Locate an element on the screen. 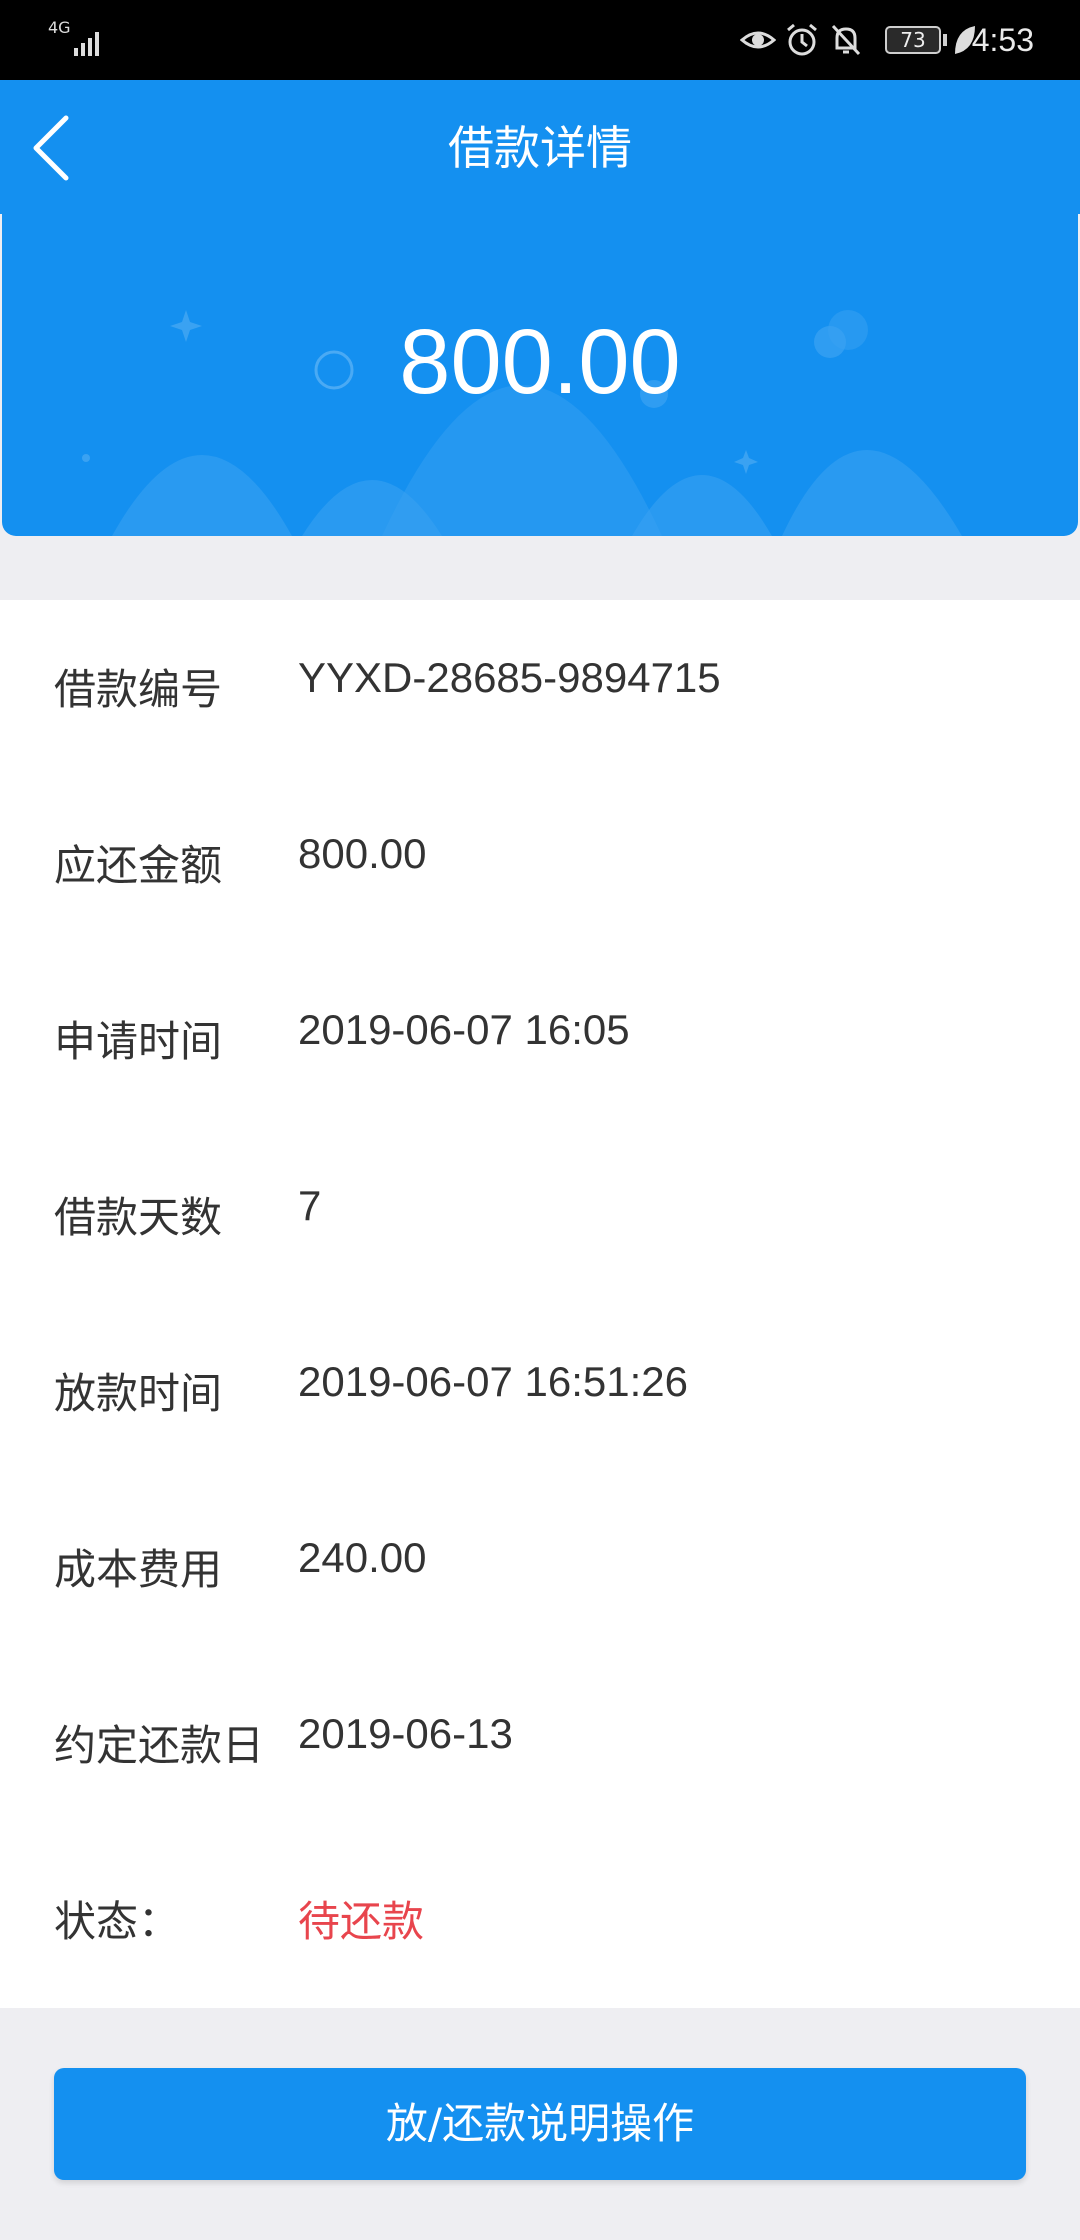 This screenshot has height=2240, width=1080. nav-bar: 借款详情 is located at coordinates (540, 147).